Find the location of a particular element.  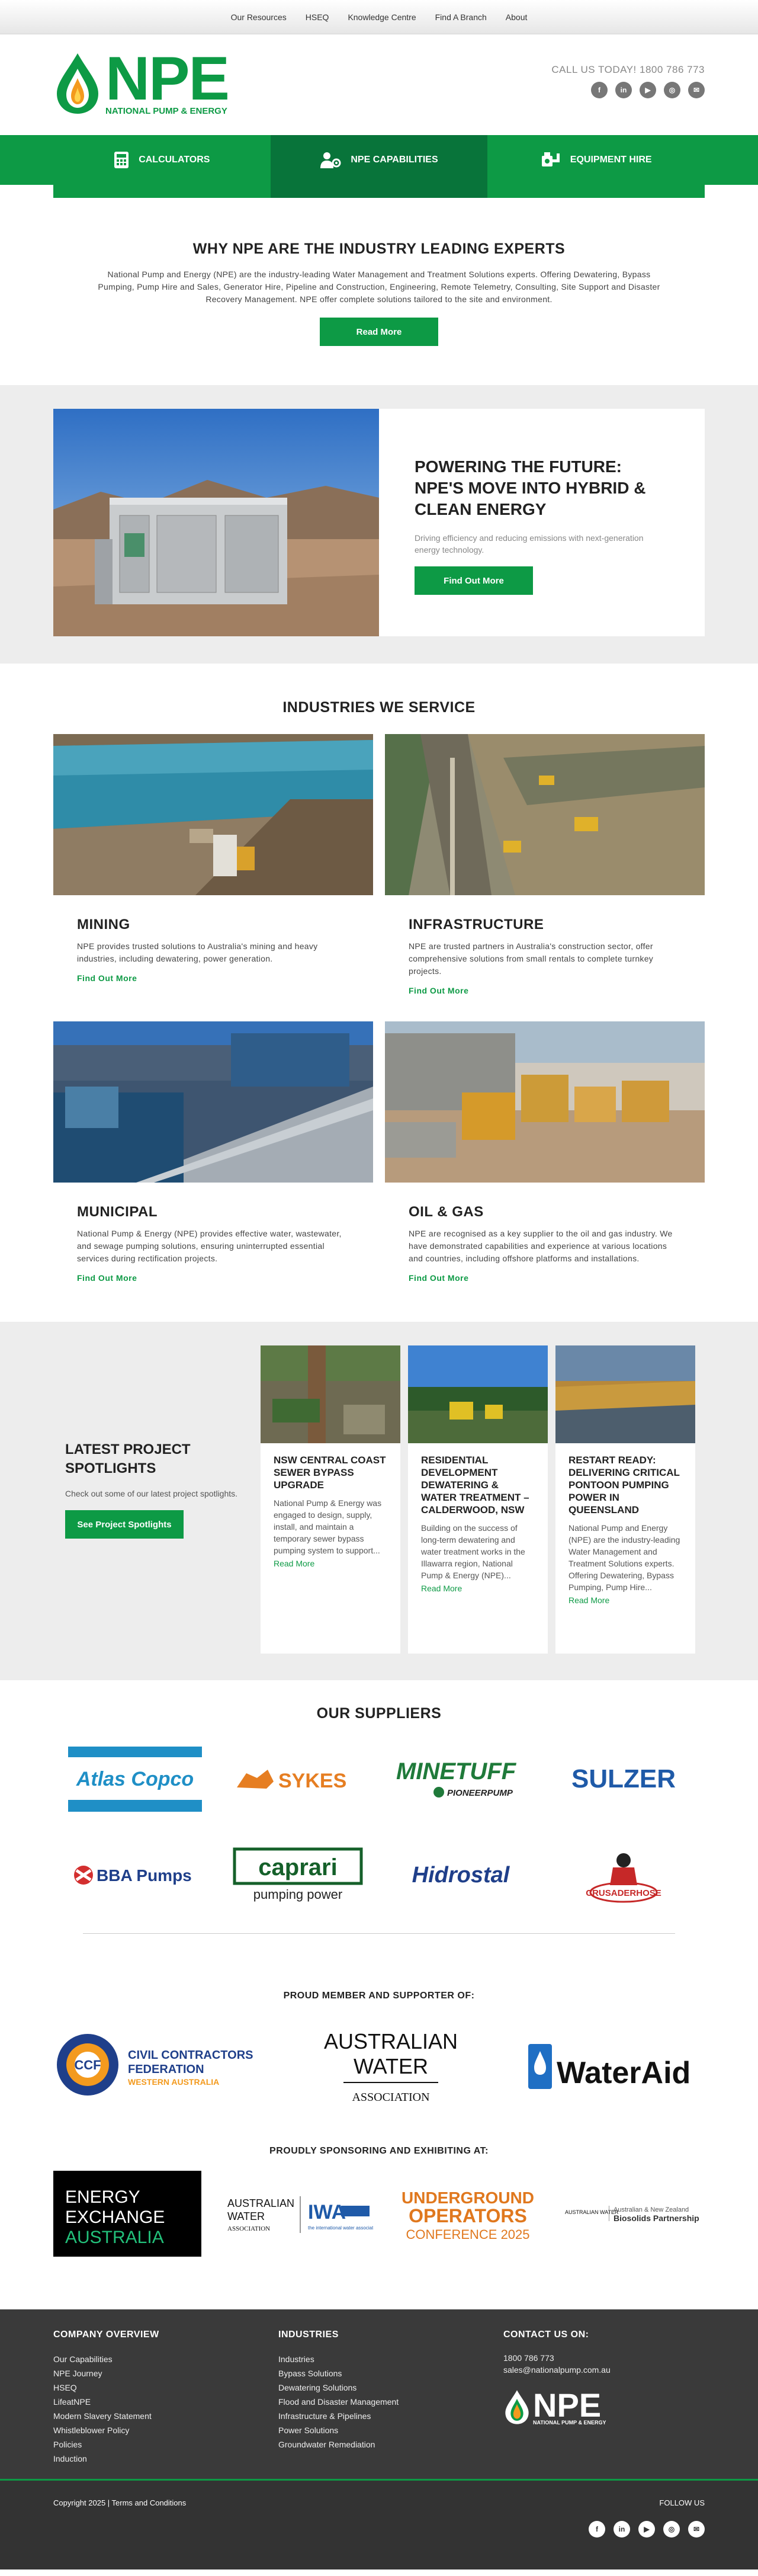

footer-link: Policies is located at coordinates (67, 2445).